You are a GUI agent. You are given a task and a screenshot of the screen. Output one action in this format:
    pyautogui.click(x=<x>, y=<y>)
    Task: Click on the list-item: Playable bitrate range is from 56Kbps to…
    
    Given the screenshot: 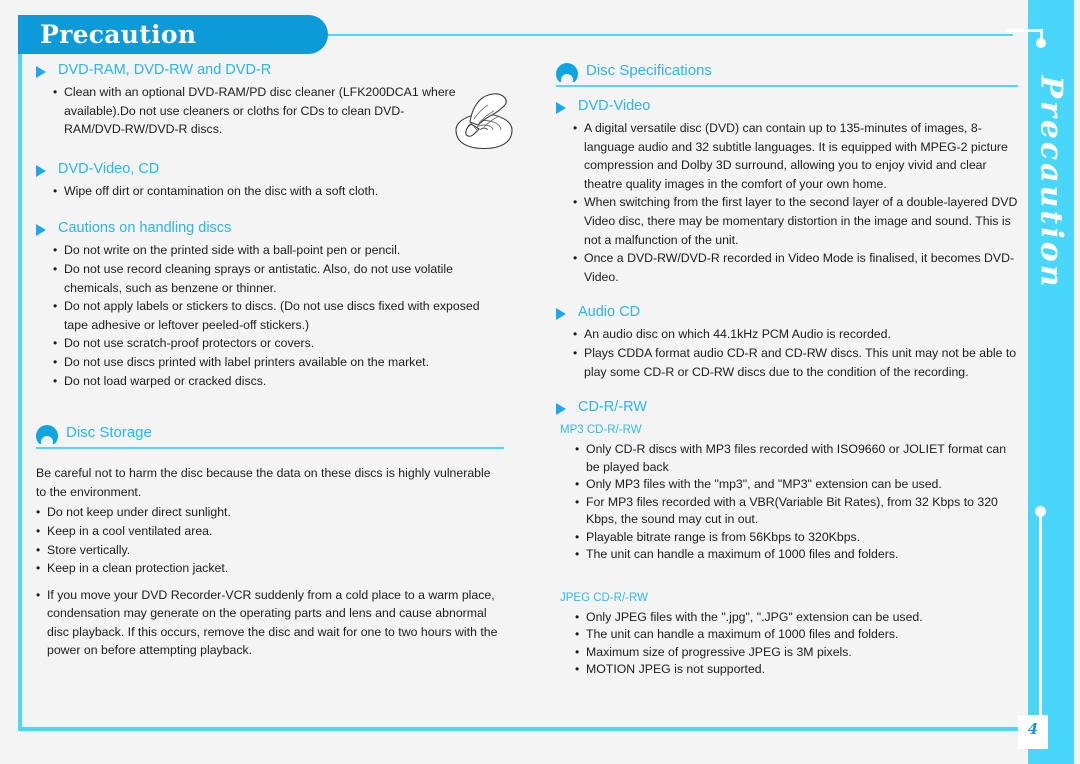 What is the action you would take?
    pyautogui.click(x=796, y=538)
    